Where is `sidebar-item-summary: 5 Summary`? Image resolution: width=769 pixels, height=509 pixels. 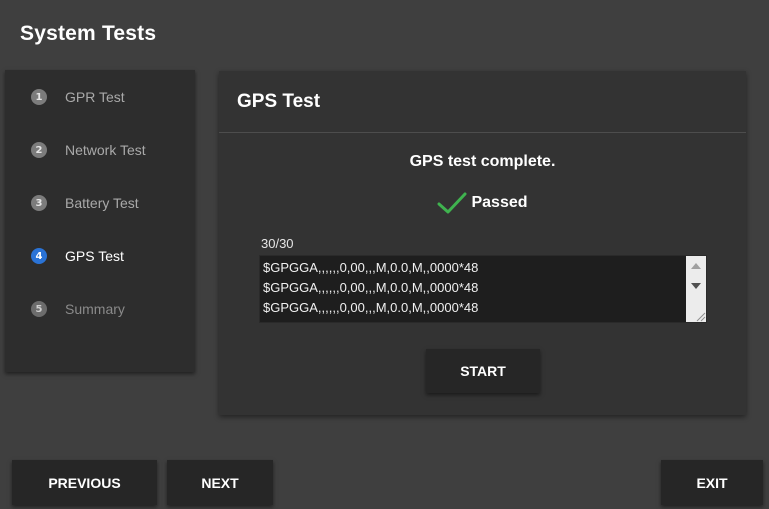 sidebar-item-summary: 5 Summary is located at coordinates (100, 309).